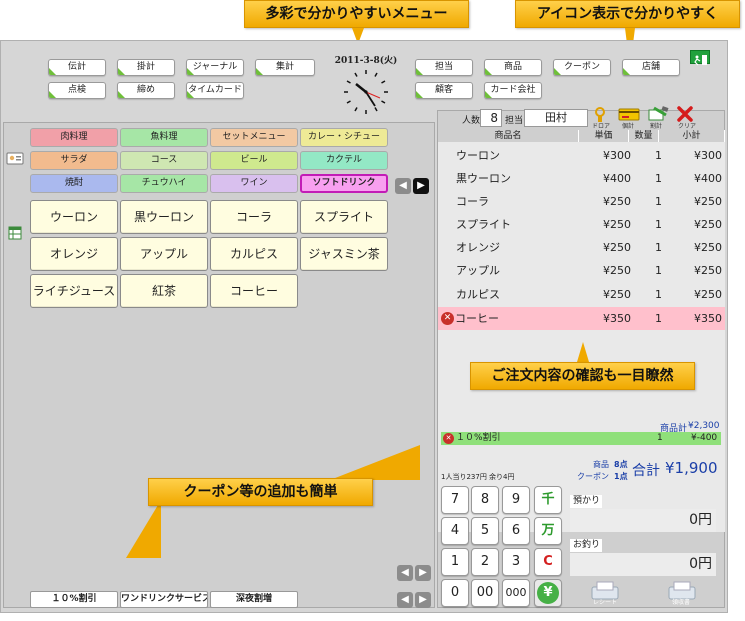 The width and height of the screenshot is (745, 621). Describe the element at coordinates (581, 270) in the screenshot. I see `order-row: アップル ¥250 1 ¥250` at that location.